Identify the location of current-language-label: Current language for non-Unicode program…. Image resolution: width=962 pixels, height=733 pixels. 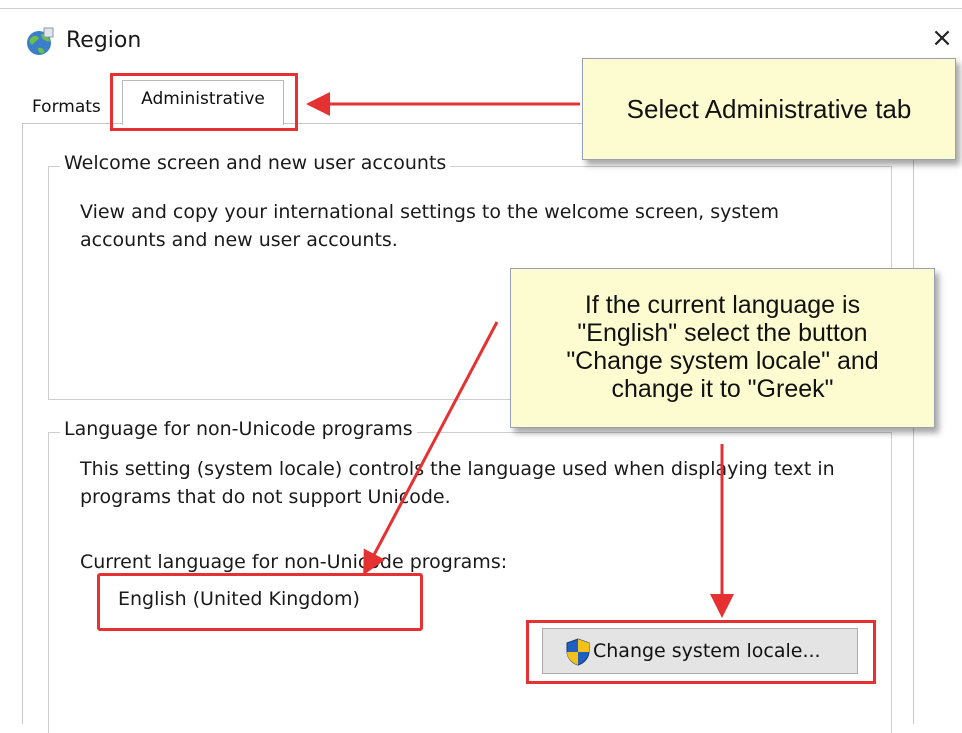
(294, 562).